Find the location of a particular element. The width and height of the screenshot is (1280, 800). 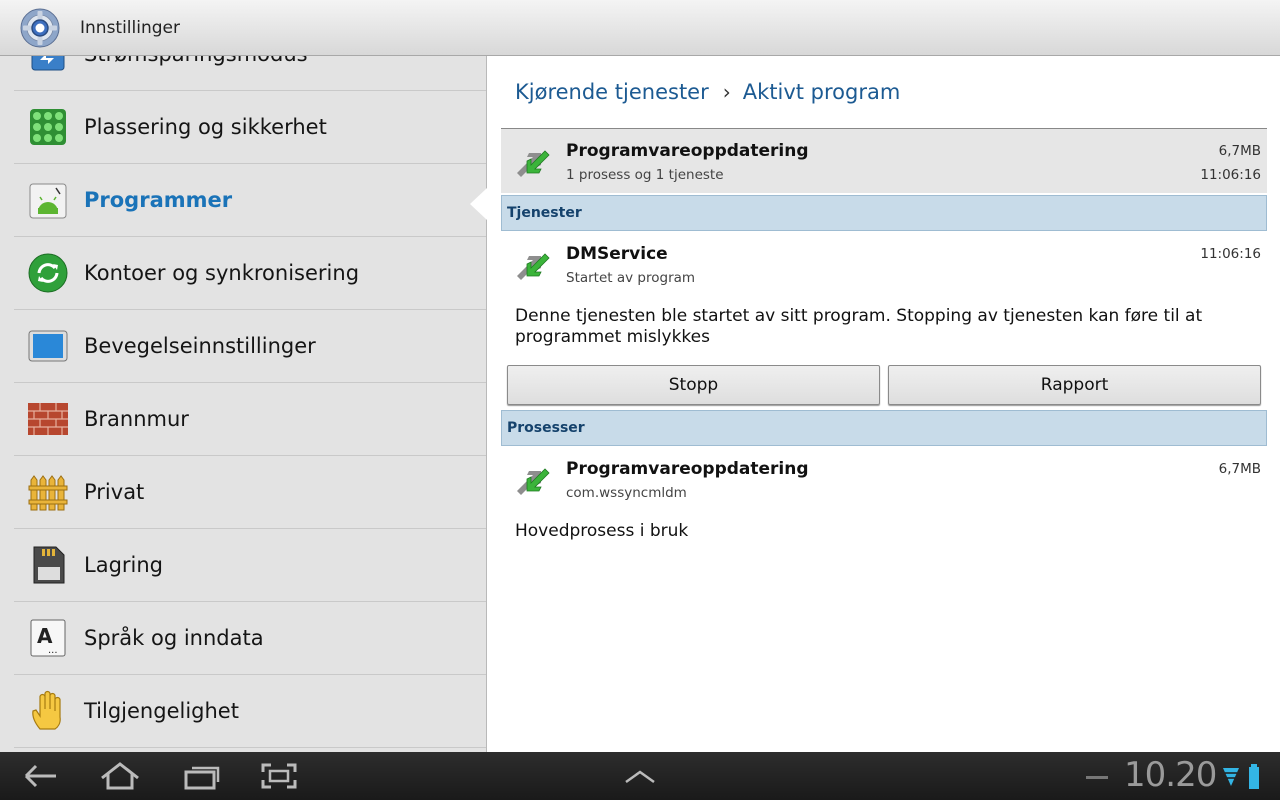

app-time: 11:06:16 is located at coordinates (1230, 175).